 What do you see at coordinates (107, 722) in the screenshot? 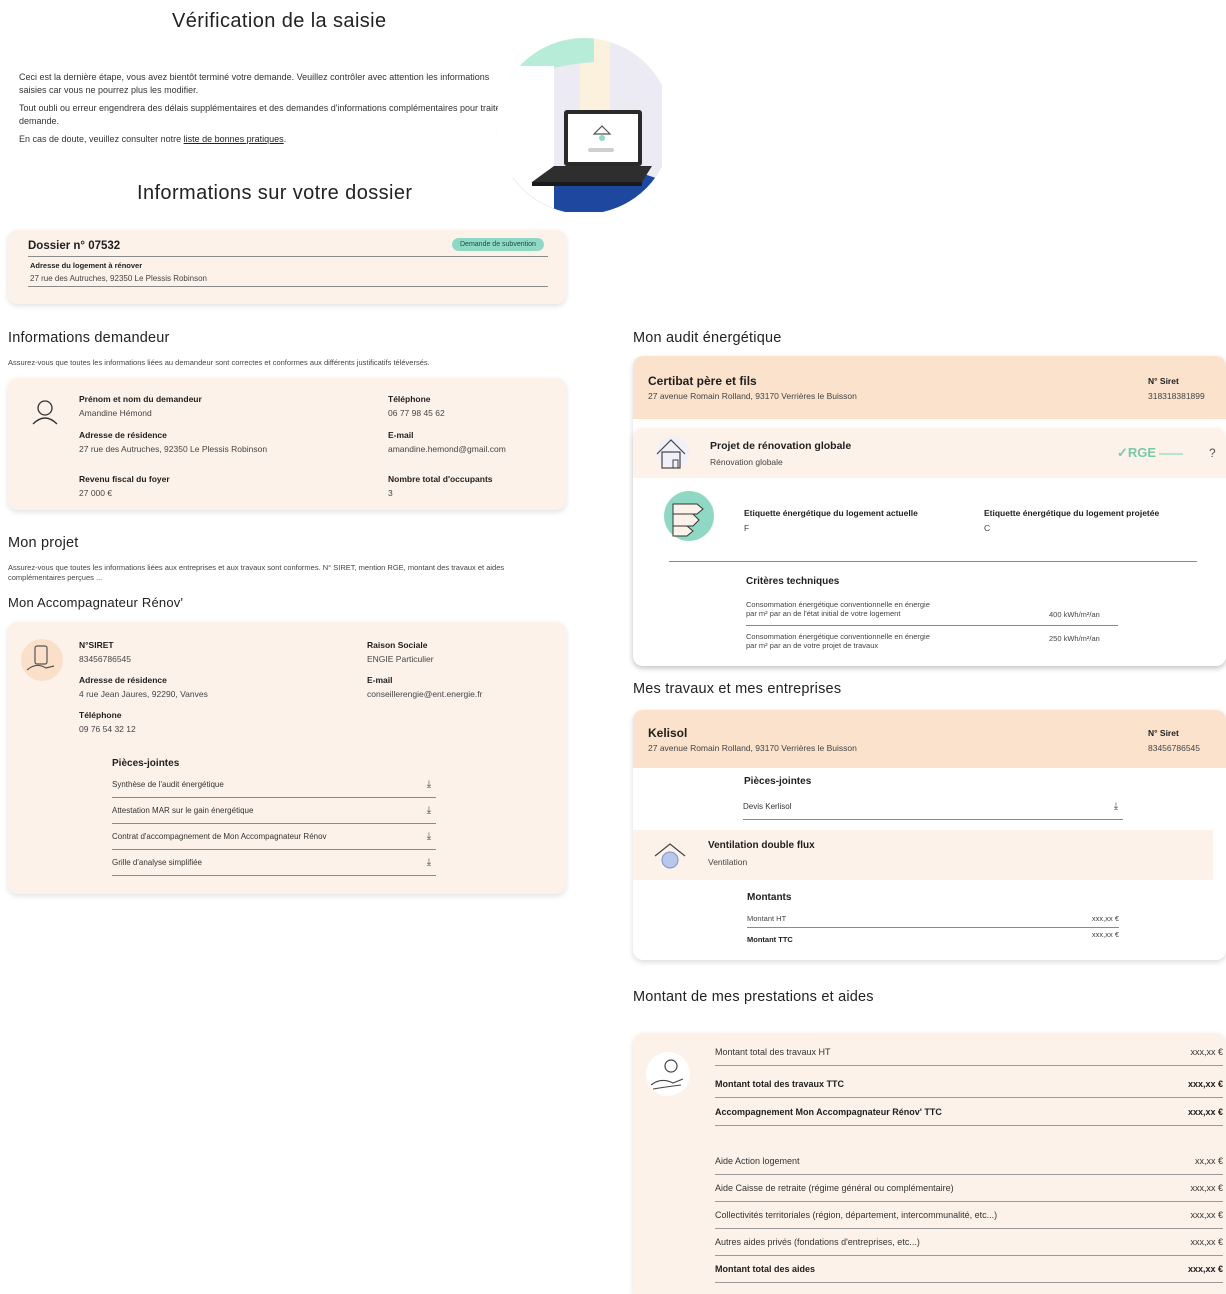
I see `accomp-phone-block: Téléphone 09 76 54 32 12` at bounding box center [107, 722].